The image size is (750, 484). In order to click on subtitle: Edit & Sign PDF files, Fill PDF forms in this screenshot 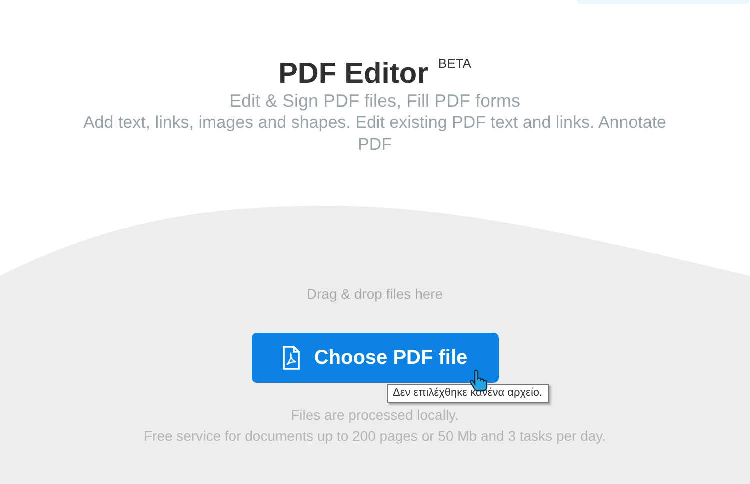, I will do `click(375, 101)`.